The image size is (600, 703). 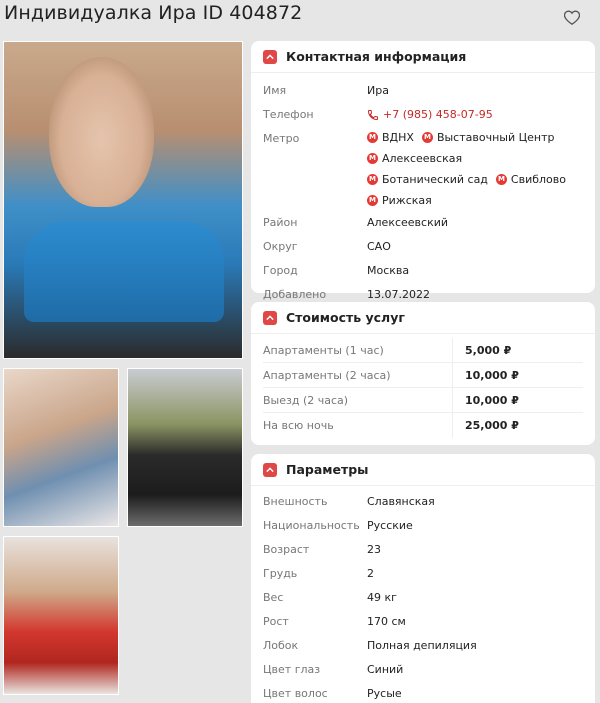 I want to click on okrug-value: САО, so click(x=379, y=246).